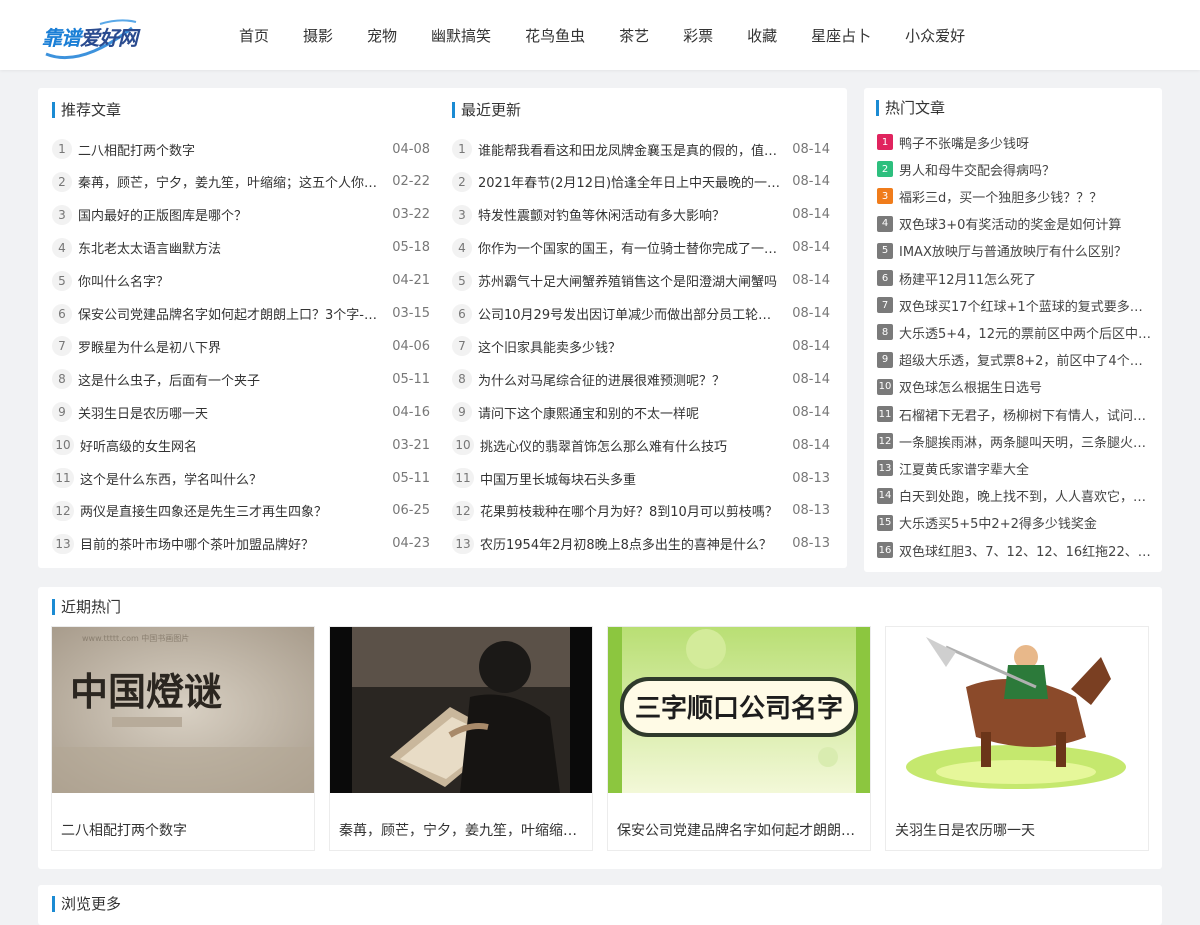 The width and height of the screenshot is (1200, 925). What do you see at coordinates (555, 35) in the screenshot?
I see `nav-item: 花鸟鱼虫` at bounding box center [555, 35].